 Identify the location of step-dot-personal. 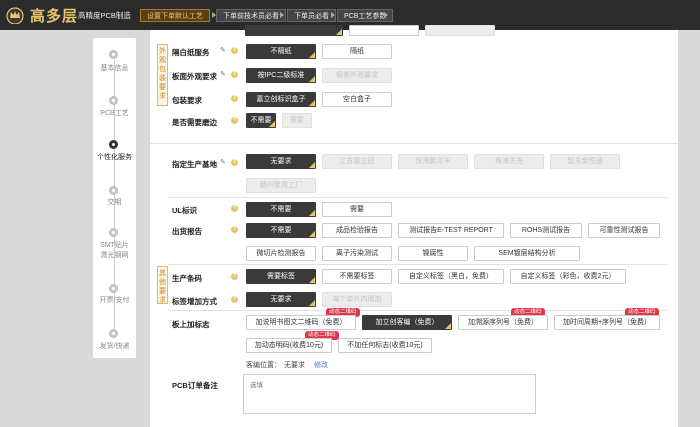
(113, 144).